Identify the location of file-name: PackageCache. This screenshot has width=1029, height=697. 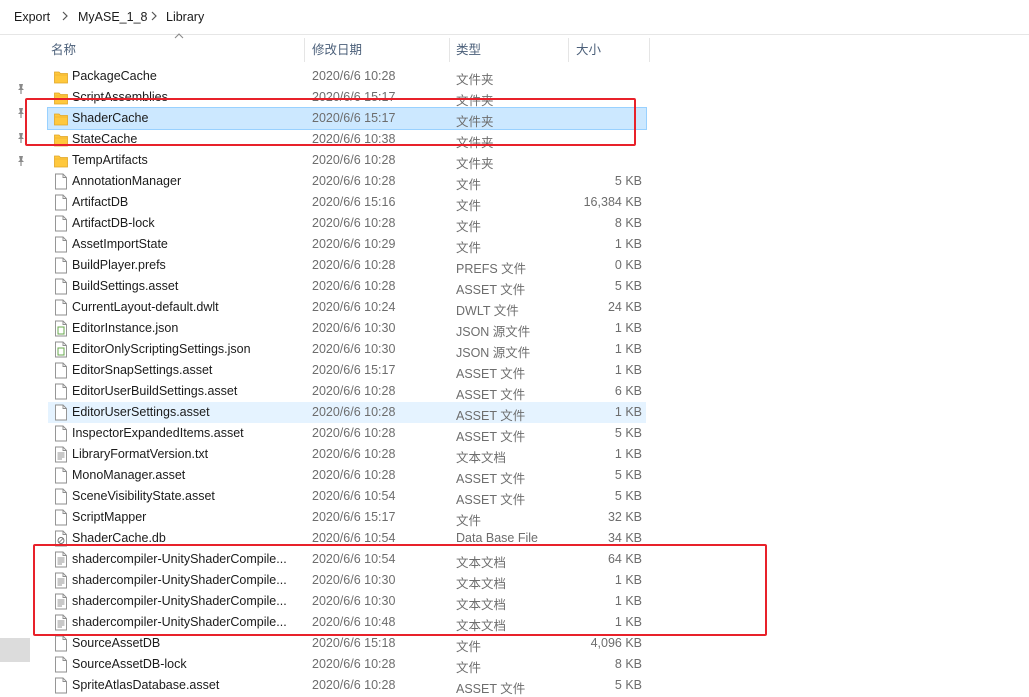
(114, 76).